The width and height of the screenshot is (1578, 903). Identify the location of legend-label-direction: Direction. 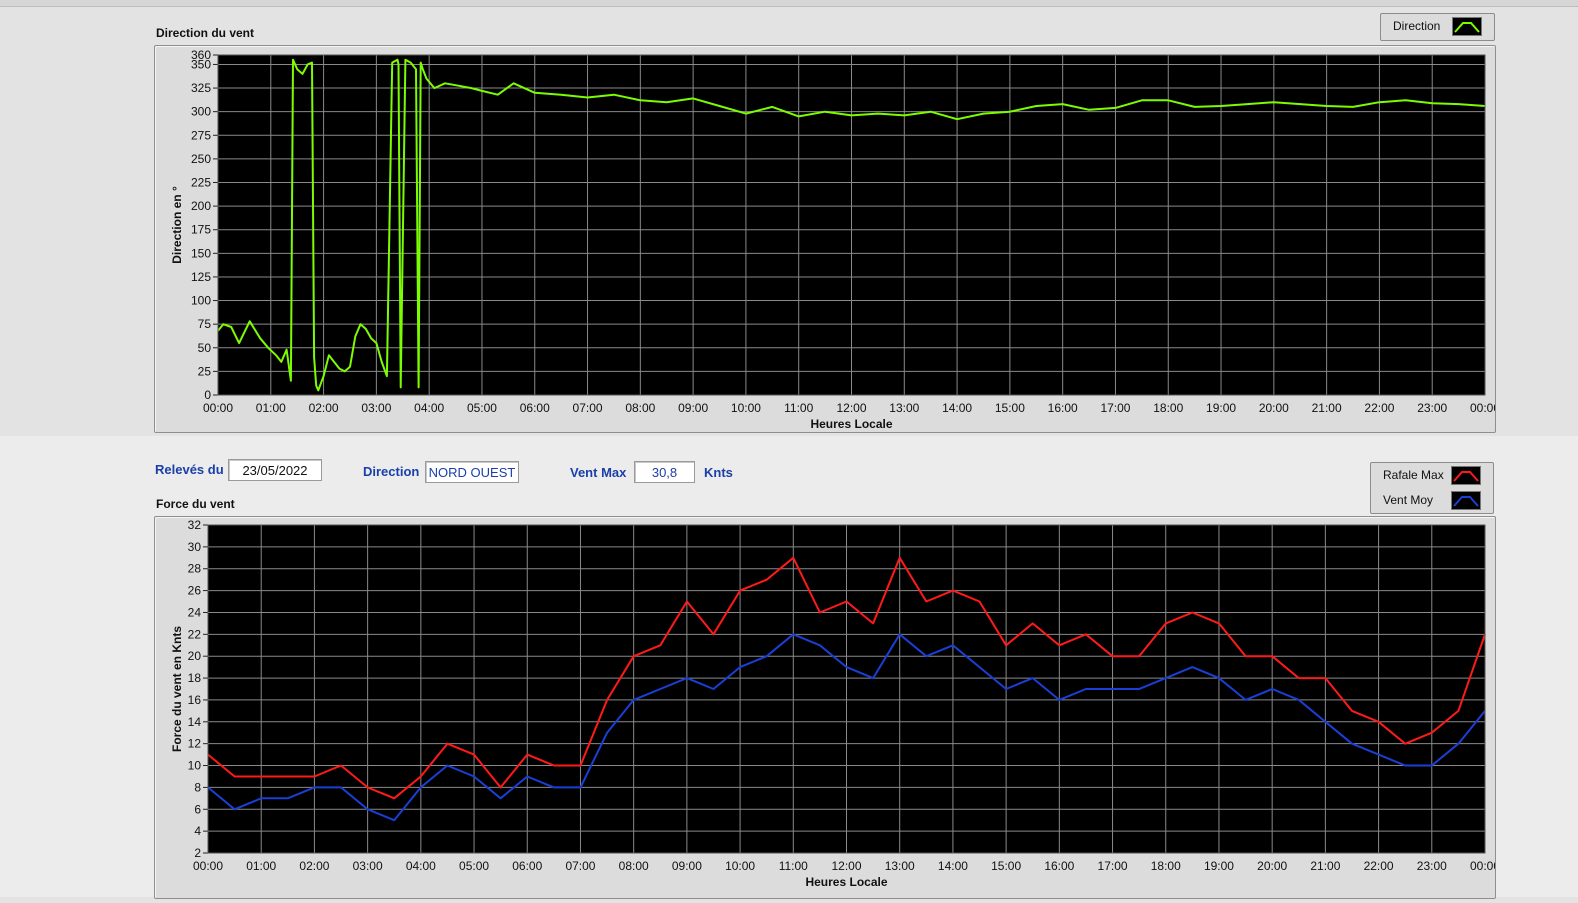
(1417, 26).